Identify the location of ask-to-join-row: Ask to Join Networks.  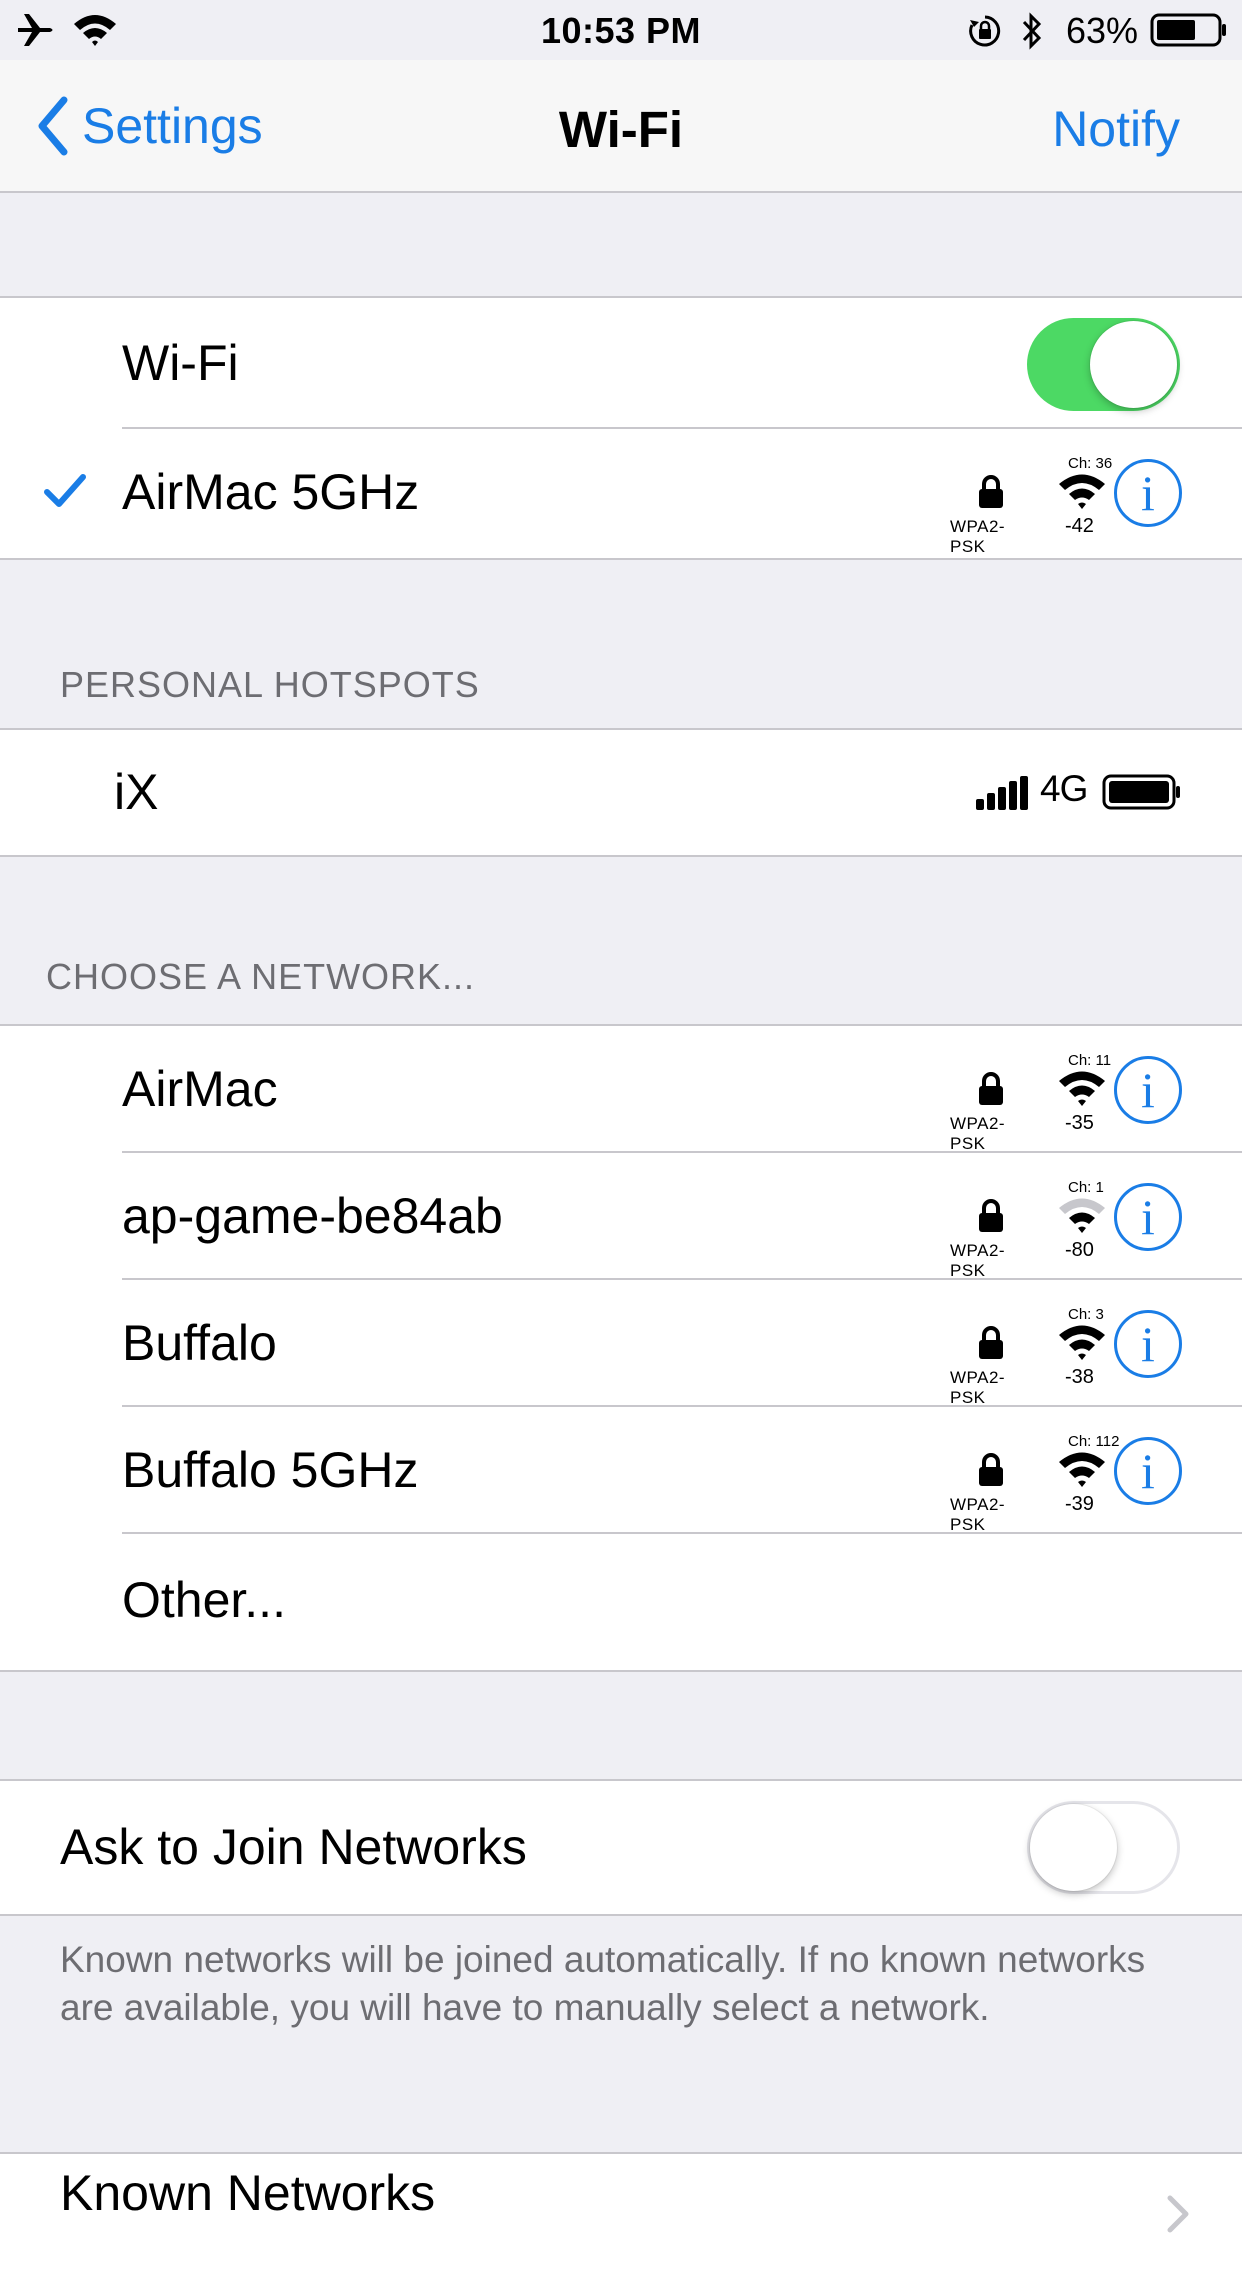
(621, 1847).